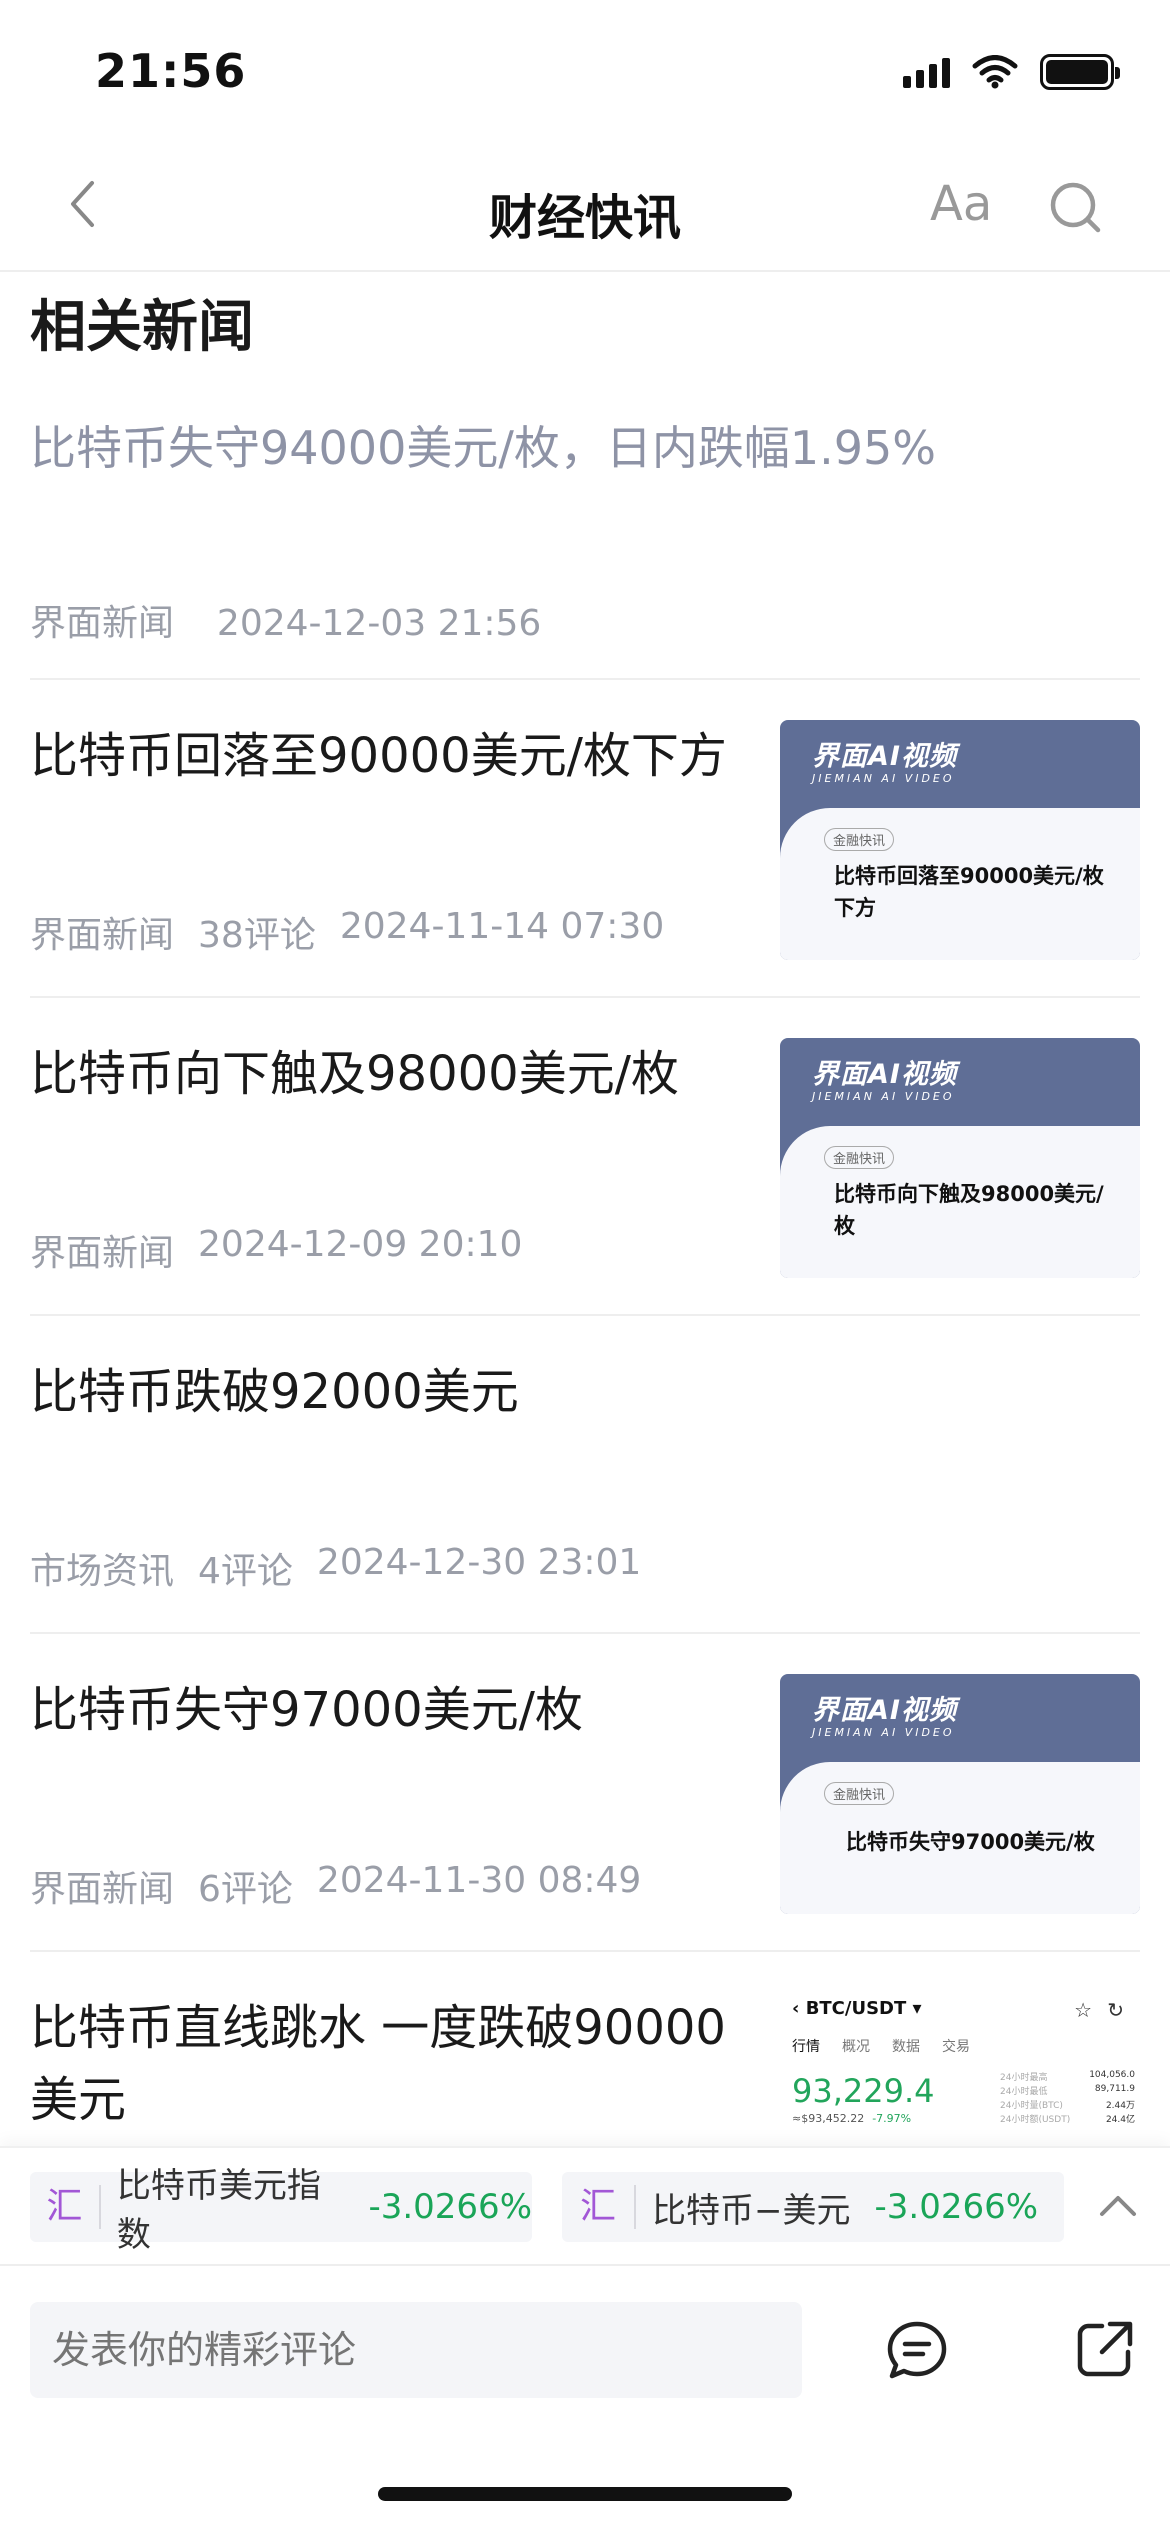 This screenshot has height=2532, width=1170. Describe the element at coordinates (274, 1392) in the screenshot. I see `news-headline: 比特币跌破92000美元` at that location.